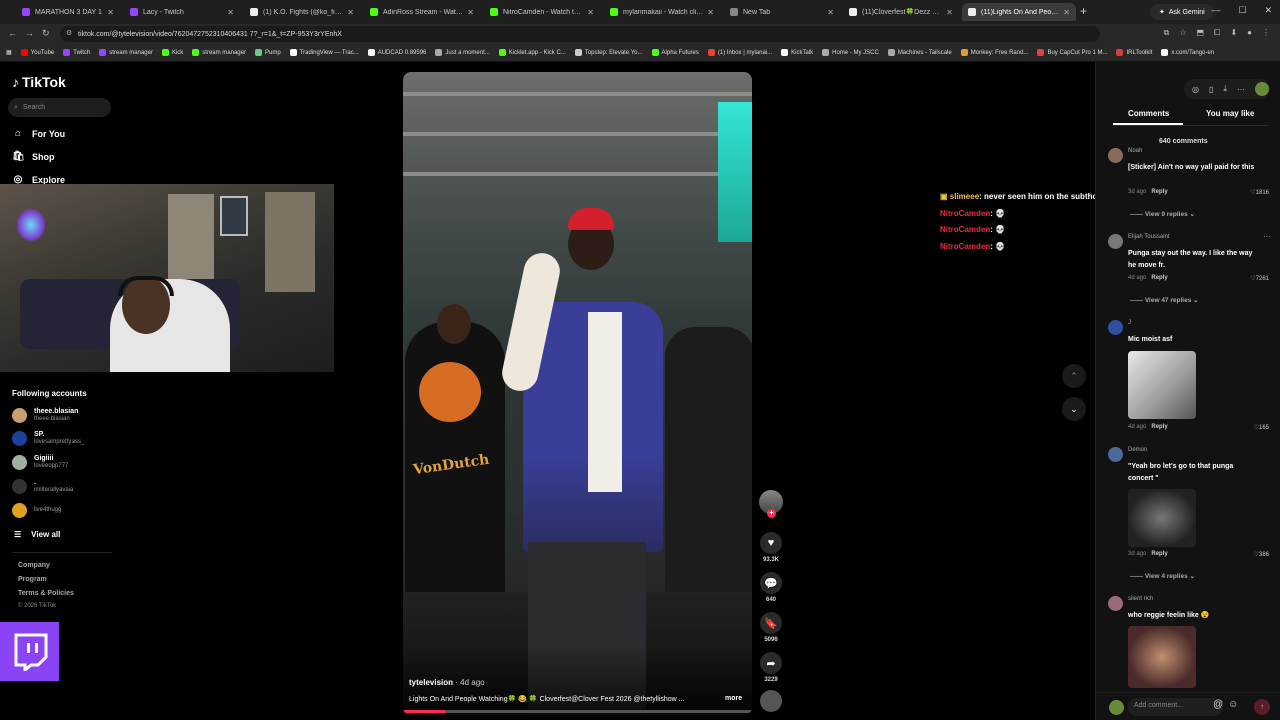  Describe the element at coordinates (1167, 33) in the screenshot. I see `install-icon: ⧉` at that location.